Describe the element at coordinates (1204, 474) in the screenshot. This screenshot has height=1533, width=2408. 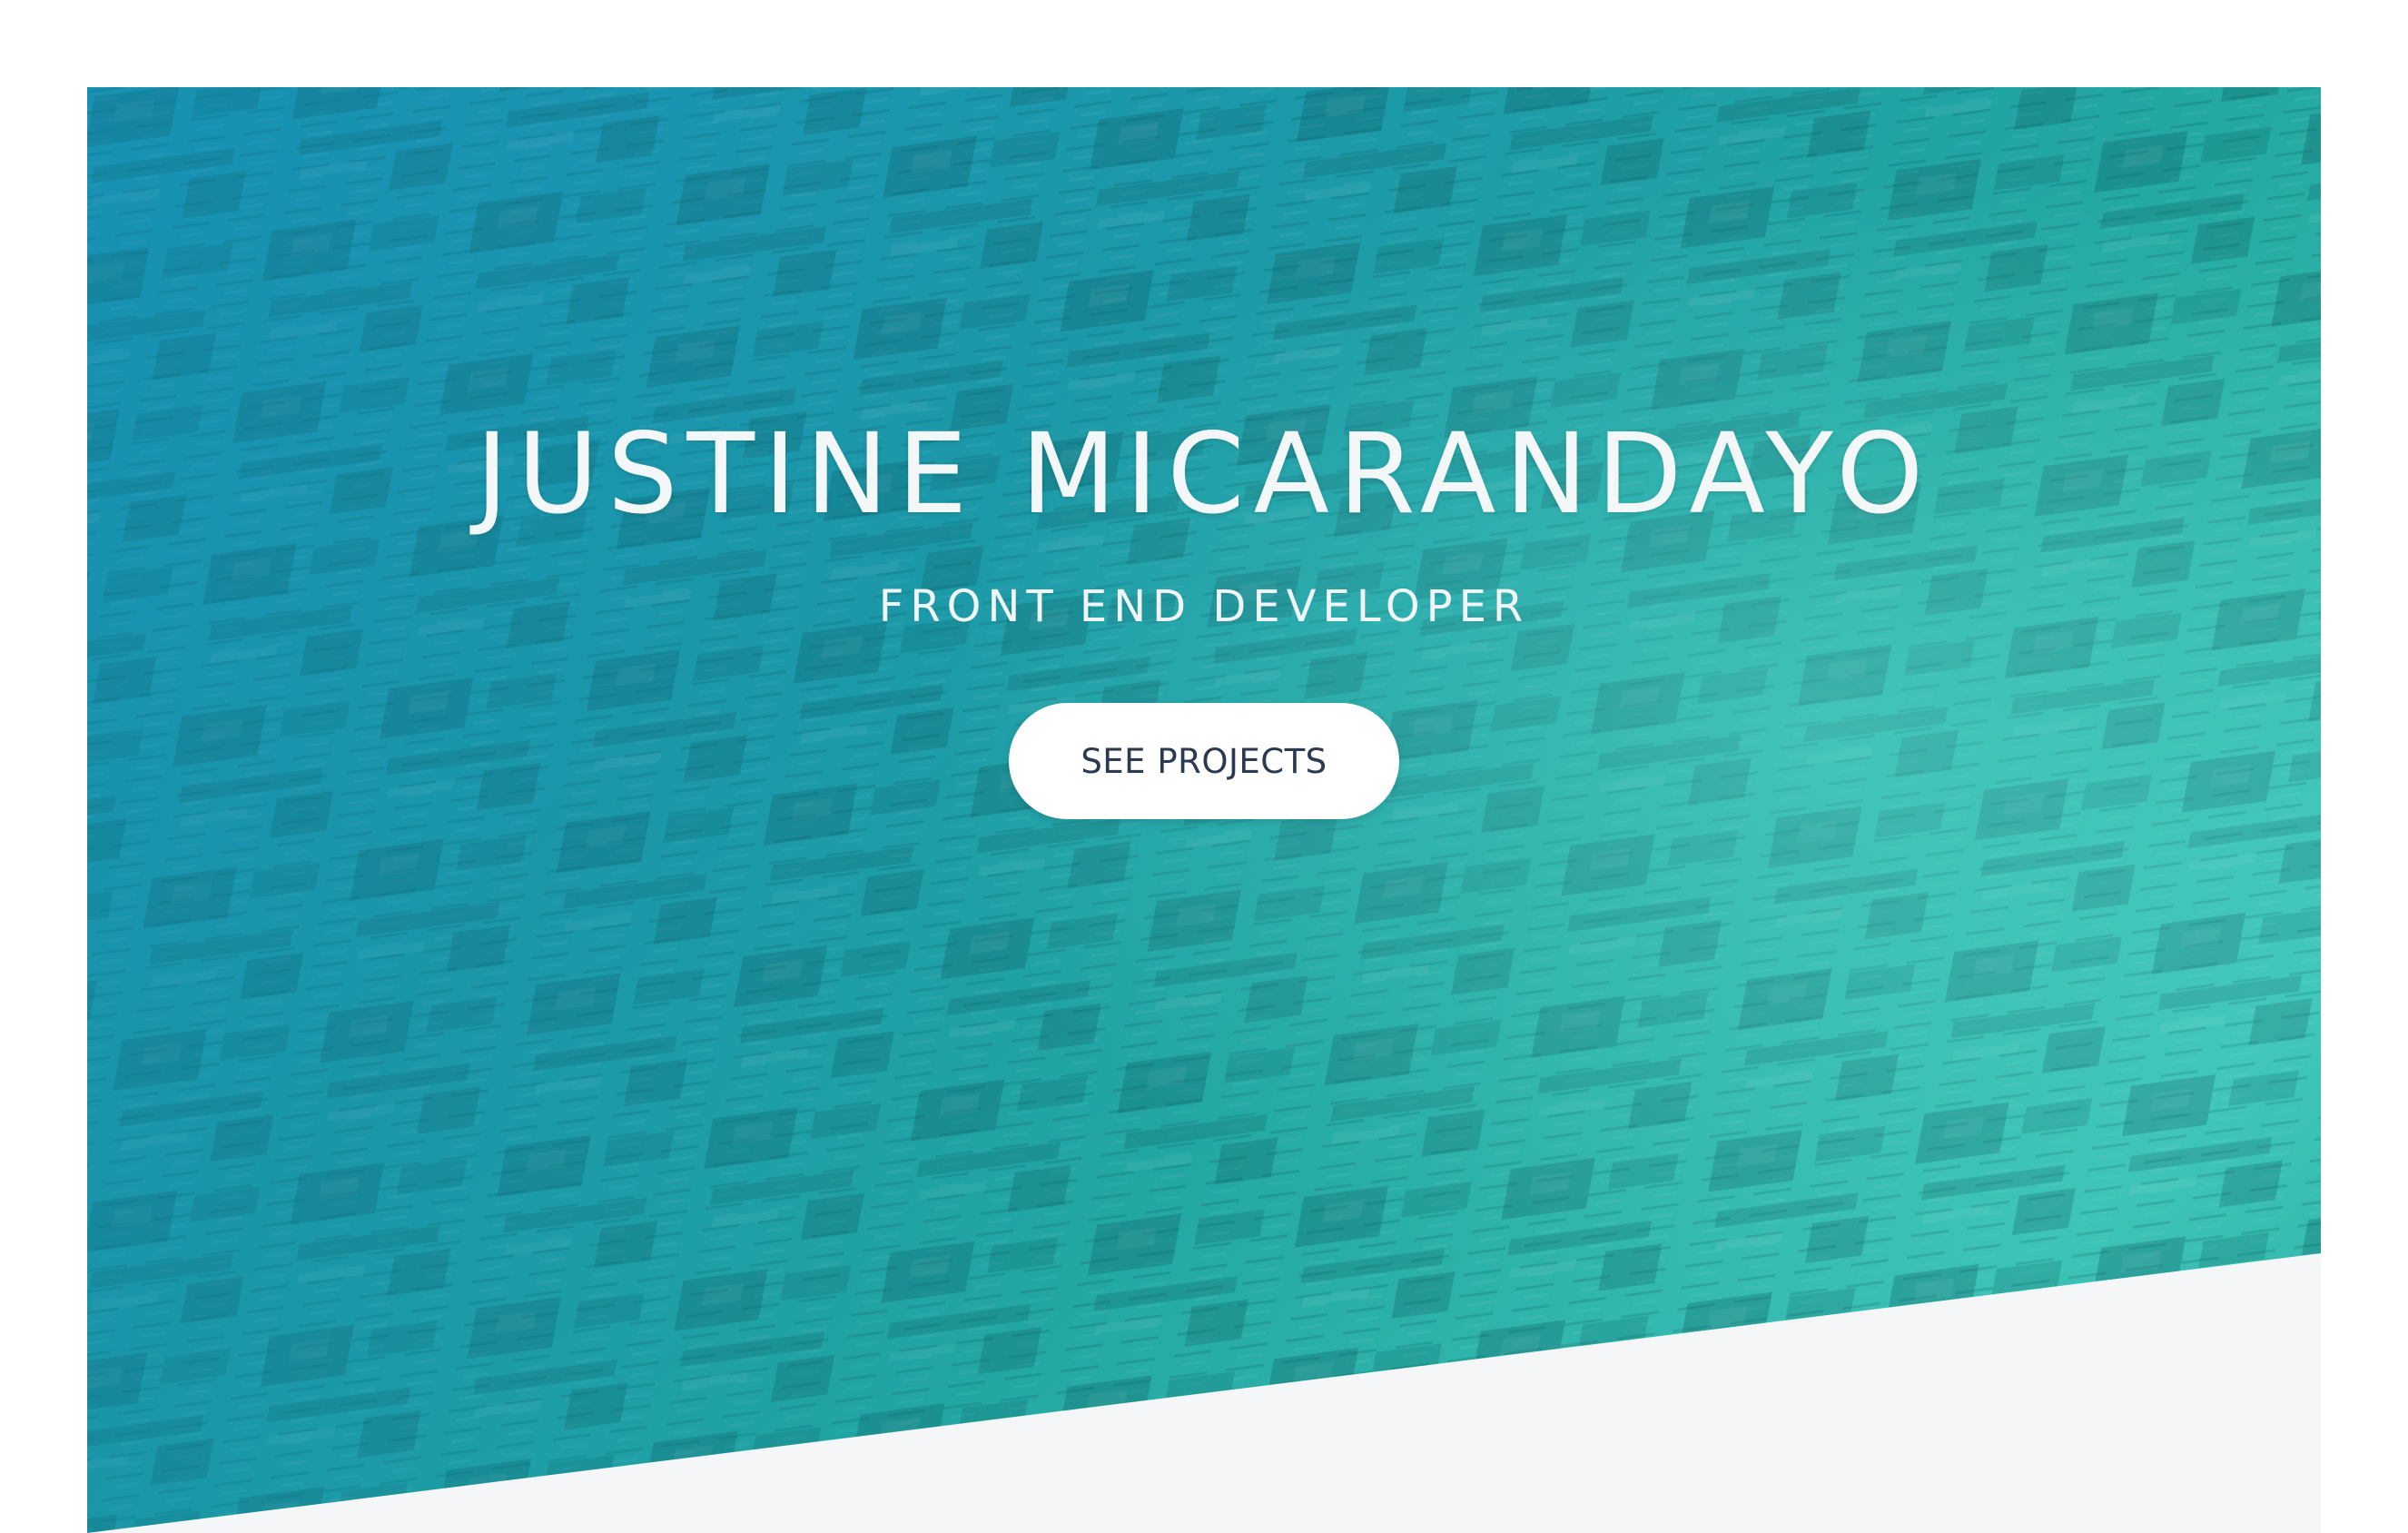
I see `hero-name-heading: JUSTINE MICARANDAYO` at that location.